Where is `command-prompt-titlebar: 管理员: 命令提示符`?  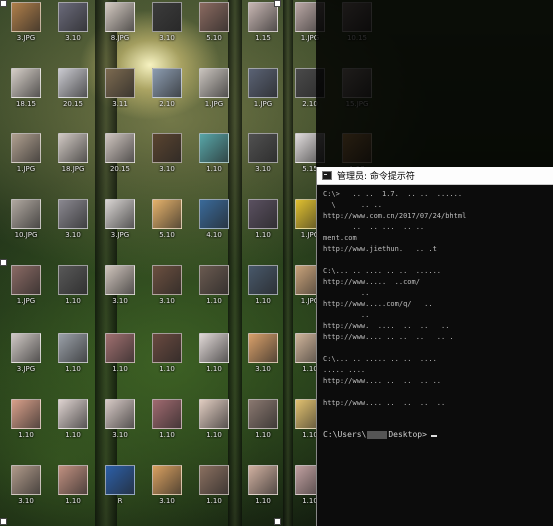 command-prompt-titlebar: 管理员: 命令提示符 is located at coordinates (435, 176).